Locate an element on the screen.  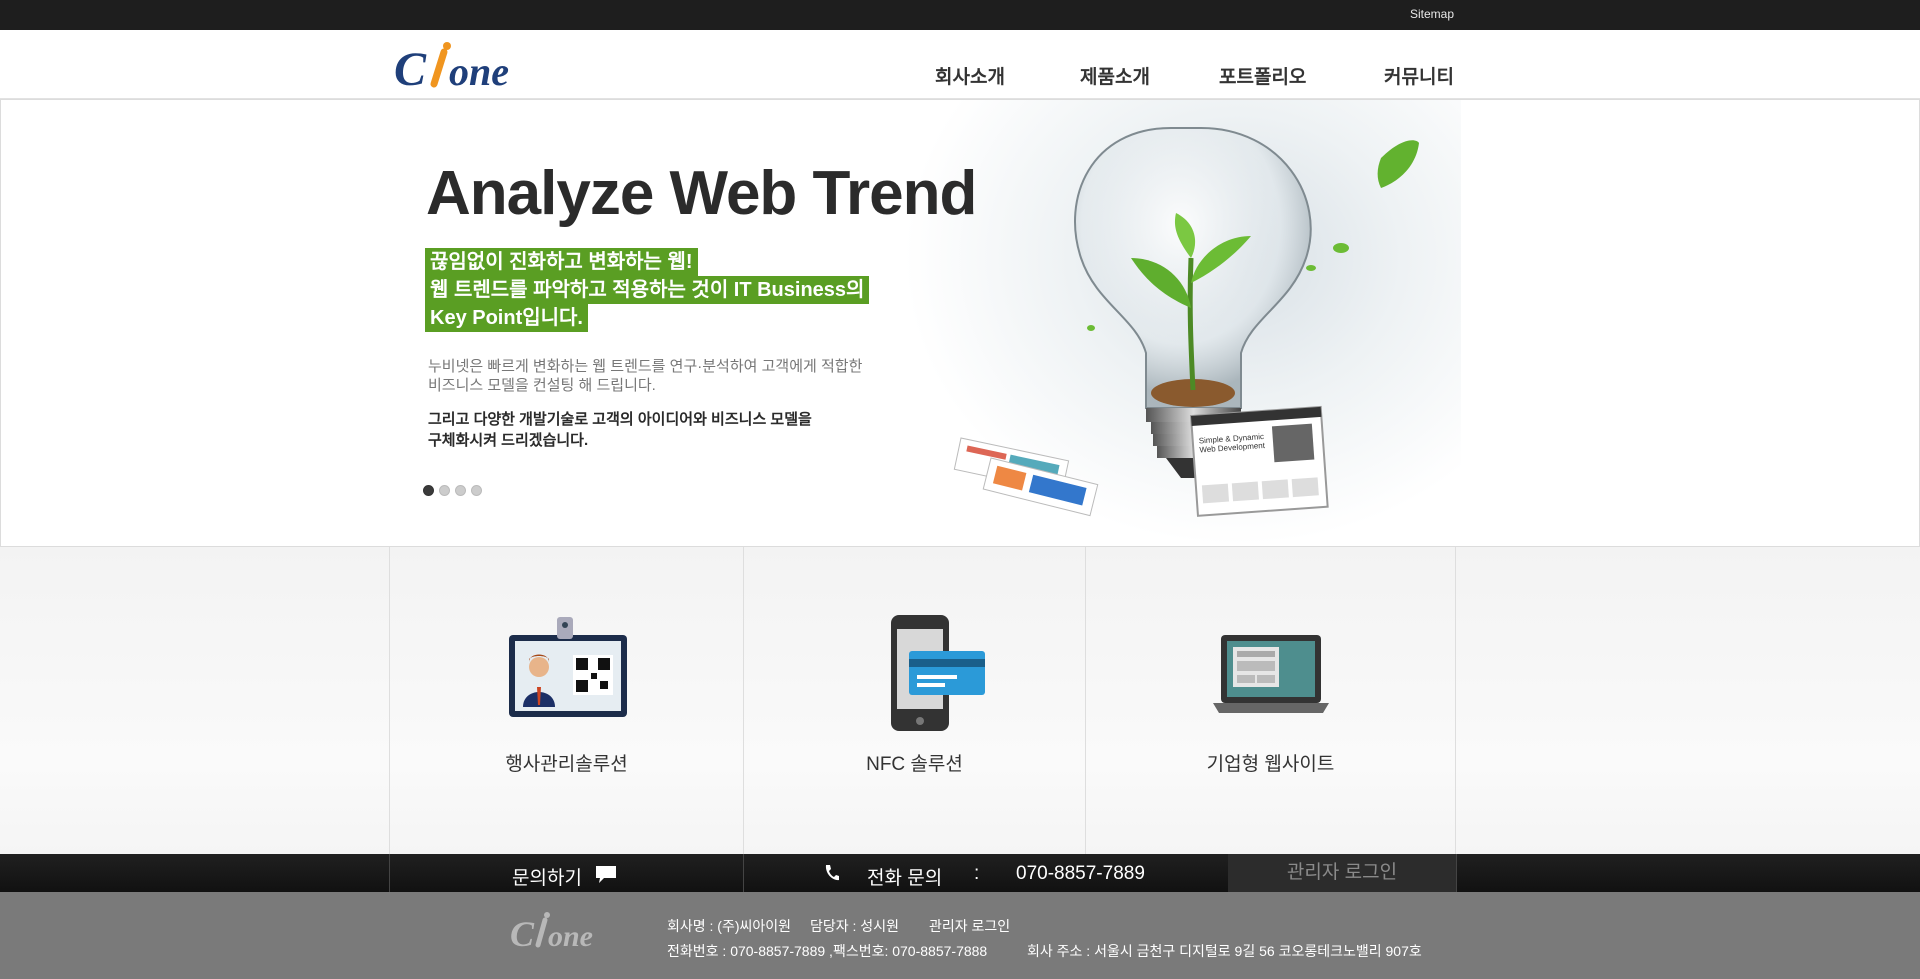
service-corporate-website: 기업형 웹사이트 is located at coordinates (1270, 700).